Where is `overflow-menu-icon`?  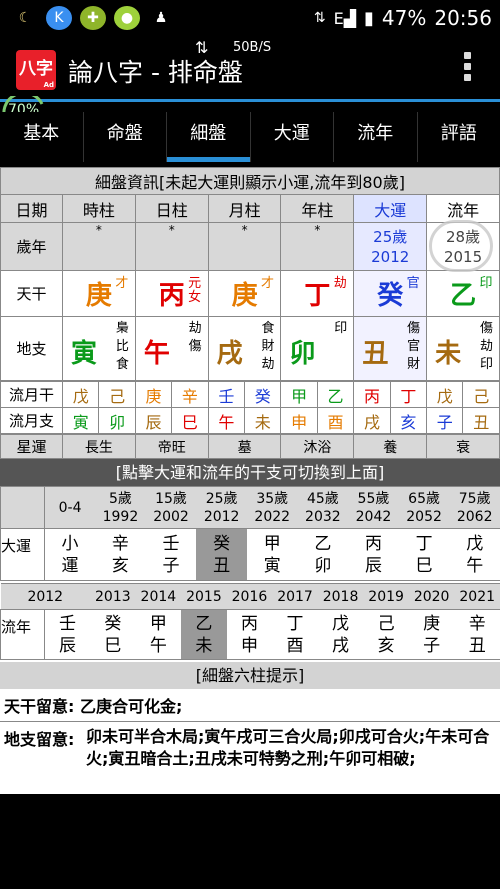 overflow-menu-icon is located at coordinates (468, 68).